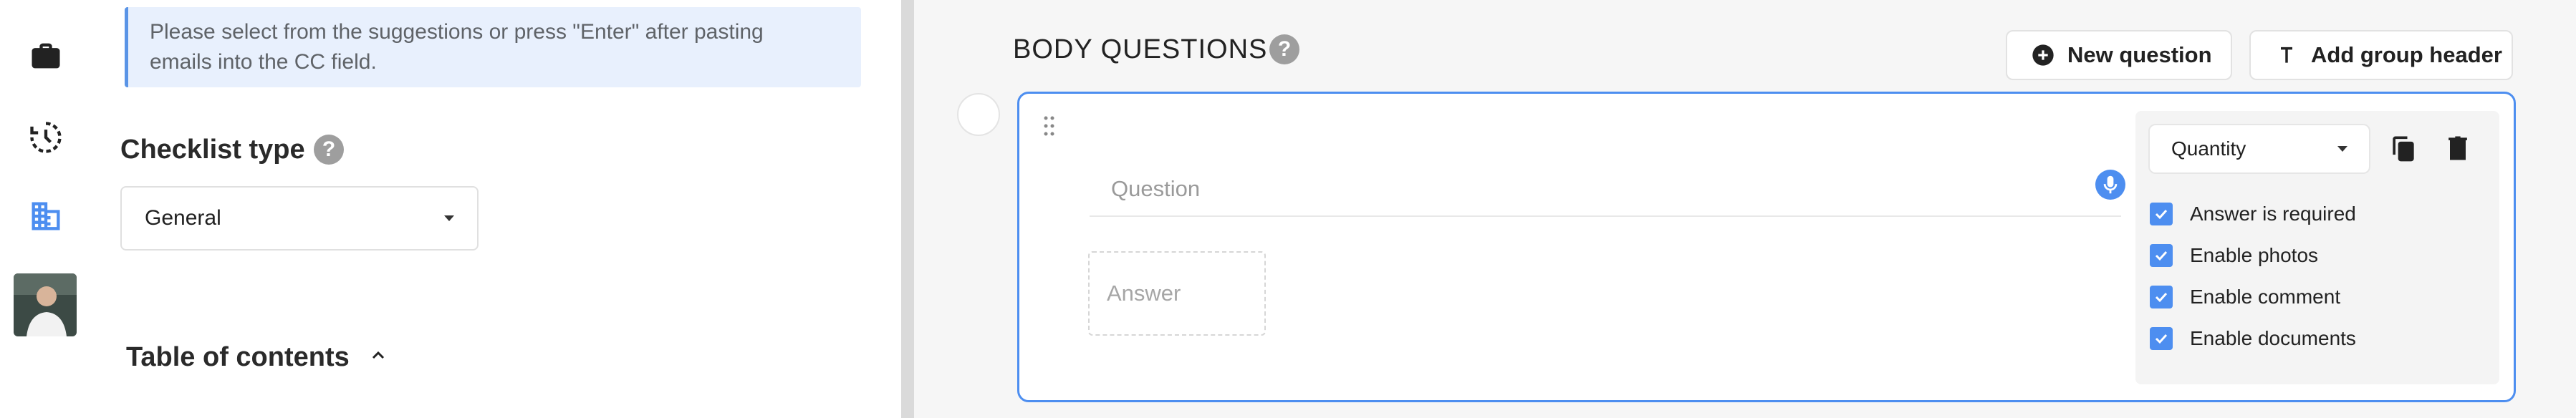 The image size is (2576, 418). I want to click on toc-title: Table of contents, so click(238, 357).